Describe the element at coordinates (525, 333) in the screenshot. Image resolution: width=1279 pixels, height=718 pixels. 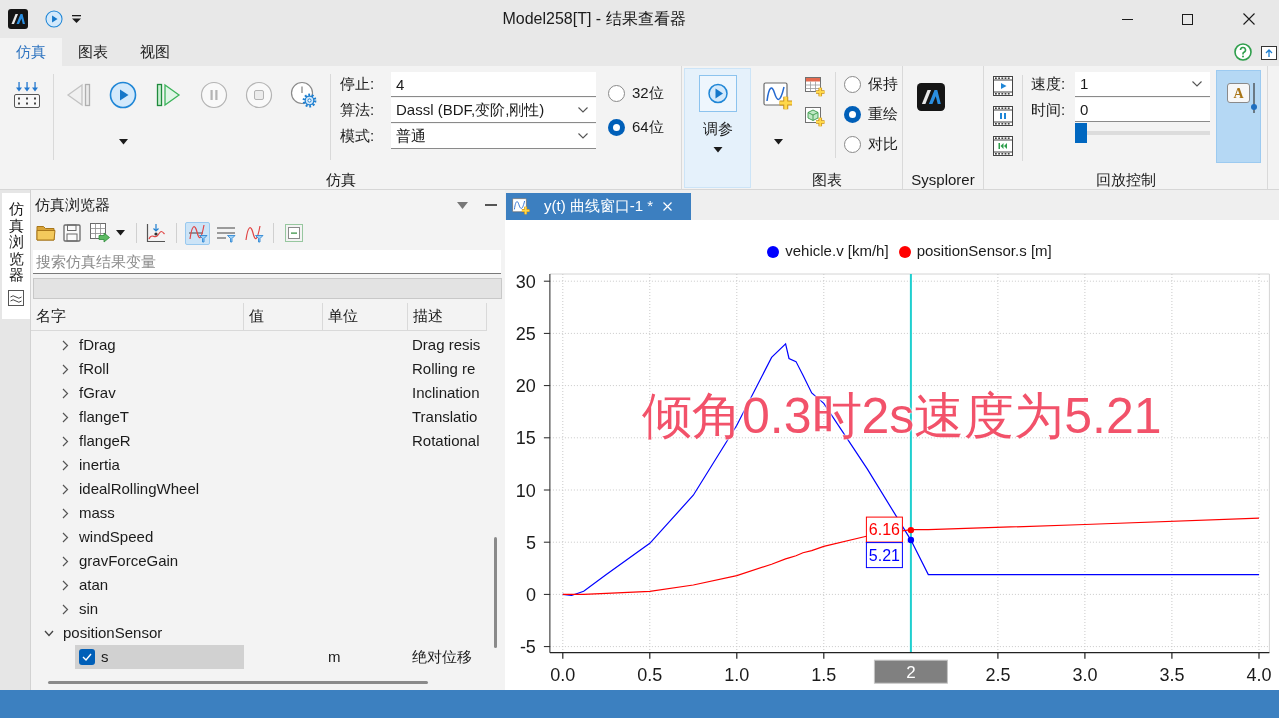
I see `tick-label: 25` at that location.